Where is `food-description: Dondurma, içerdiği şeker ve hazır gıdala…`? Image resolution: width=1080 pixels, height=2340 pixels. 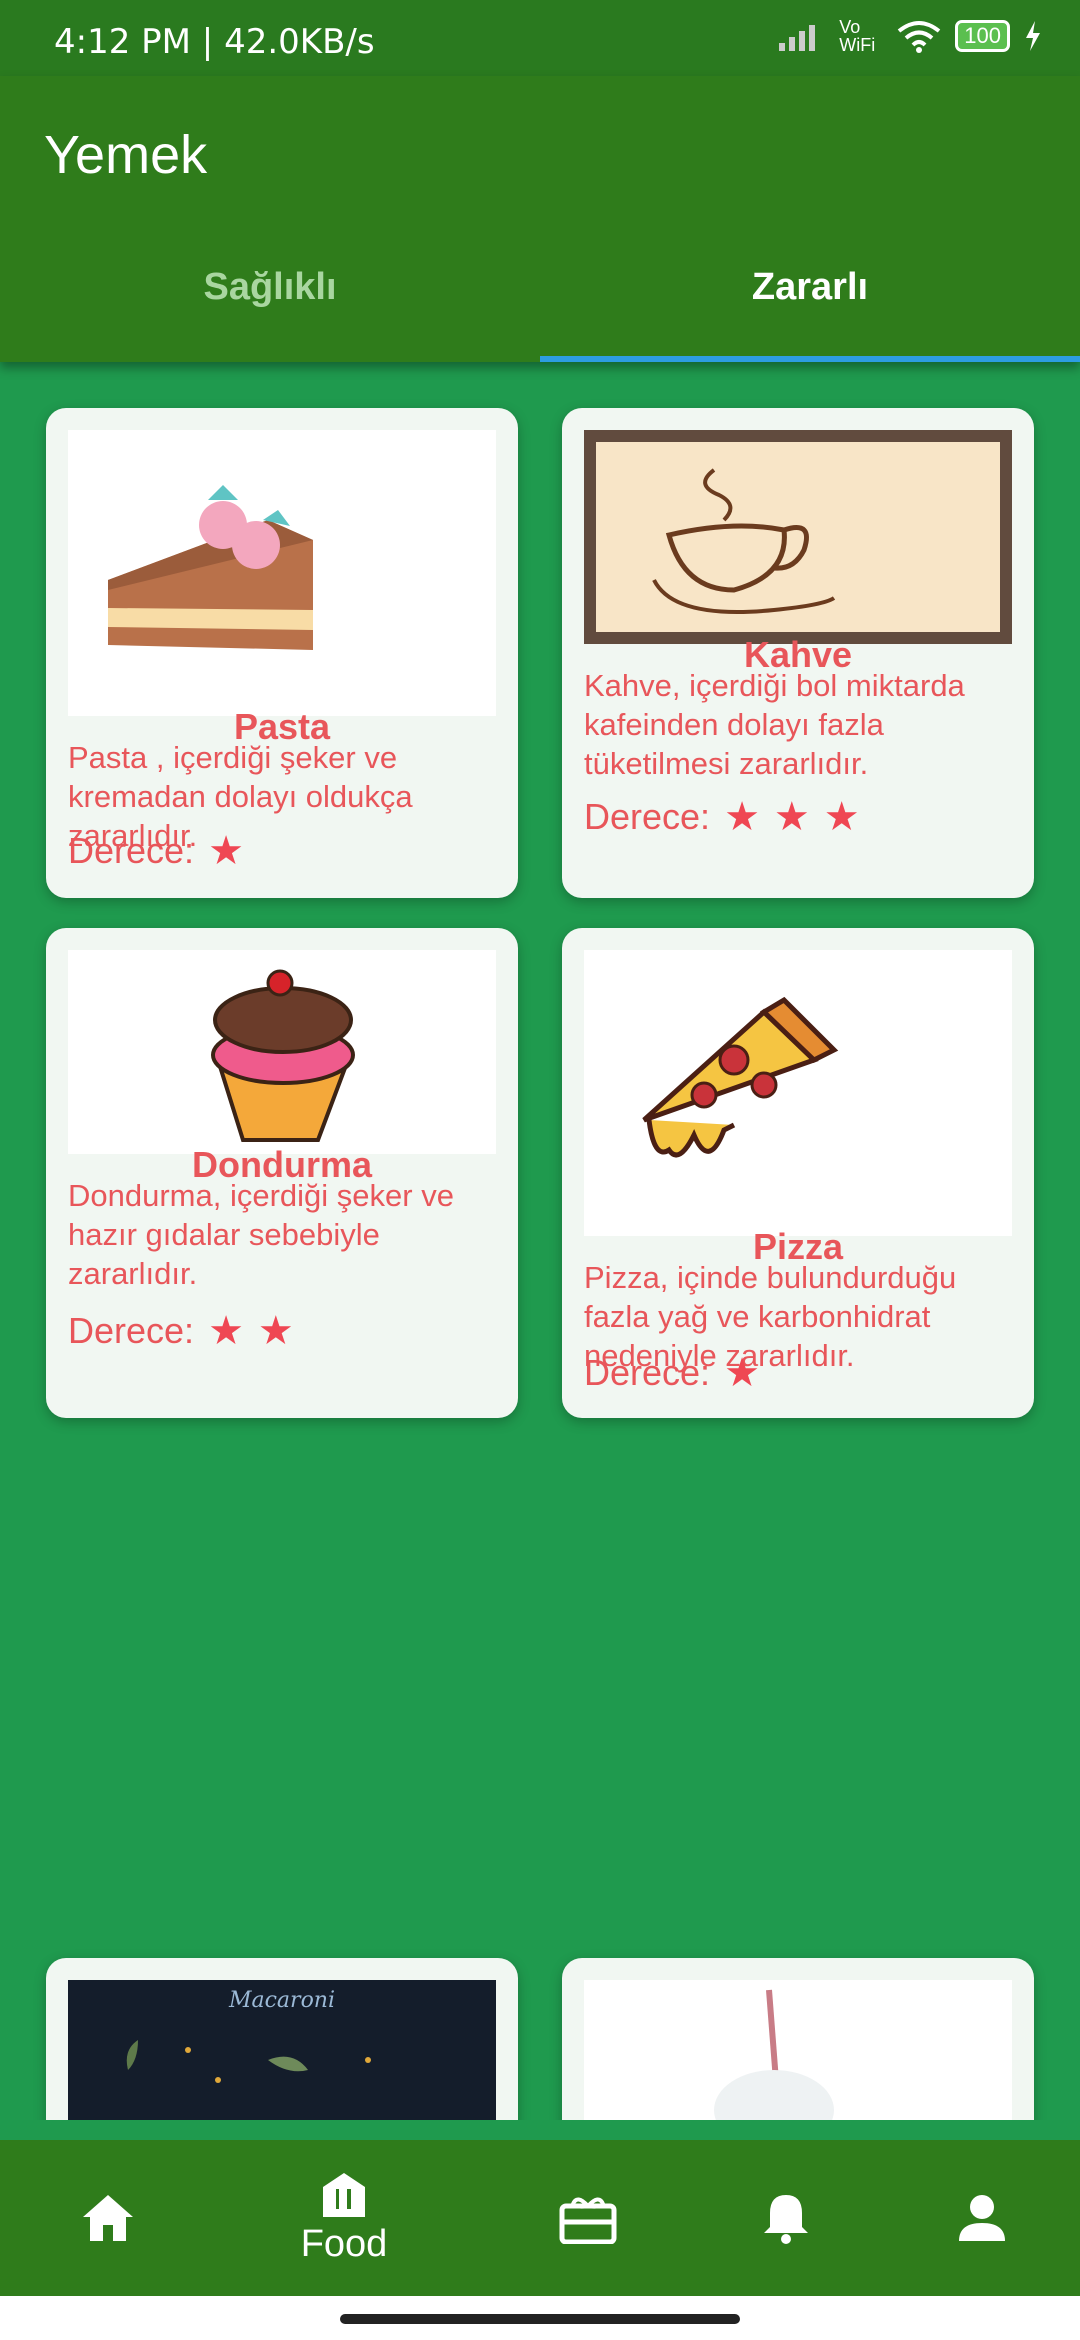 food-description: Dondurma, içerdiği şeker ve hazır gıdala… is located at coordinates (261, 1234).